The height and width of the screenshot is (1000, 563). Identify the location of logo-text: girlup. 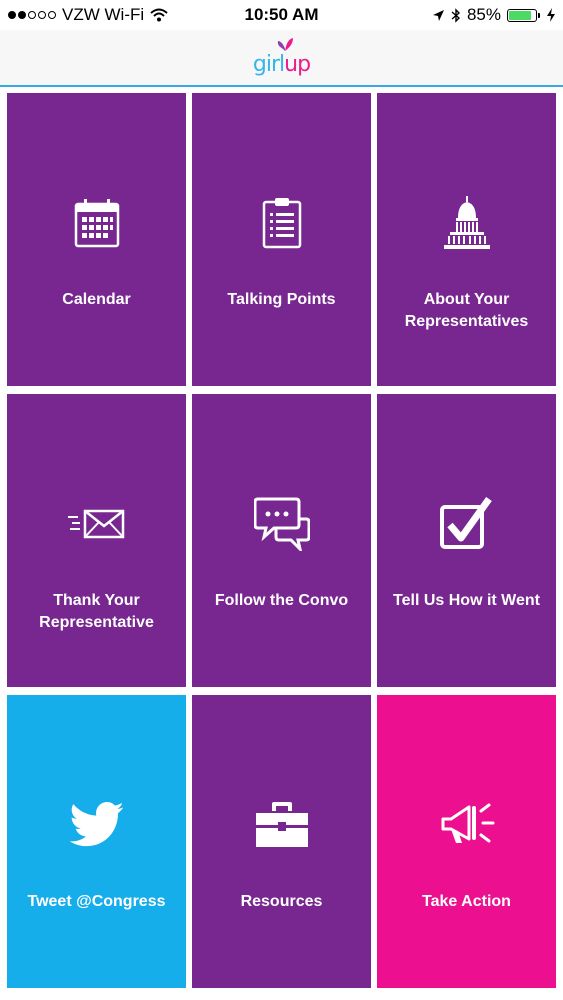
(281, 64).